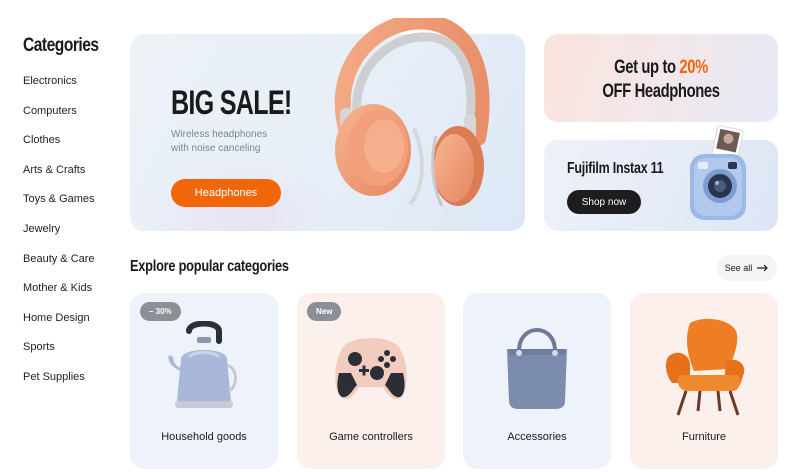 The image size is (797, 472). What do you see at coordinates (412, 112) in the screenshot?
I see `headphones-image` at bounding box center [412, 112].